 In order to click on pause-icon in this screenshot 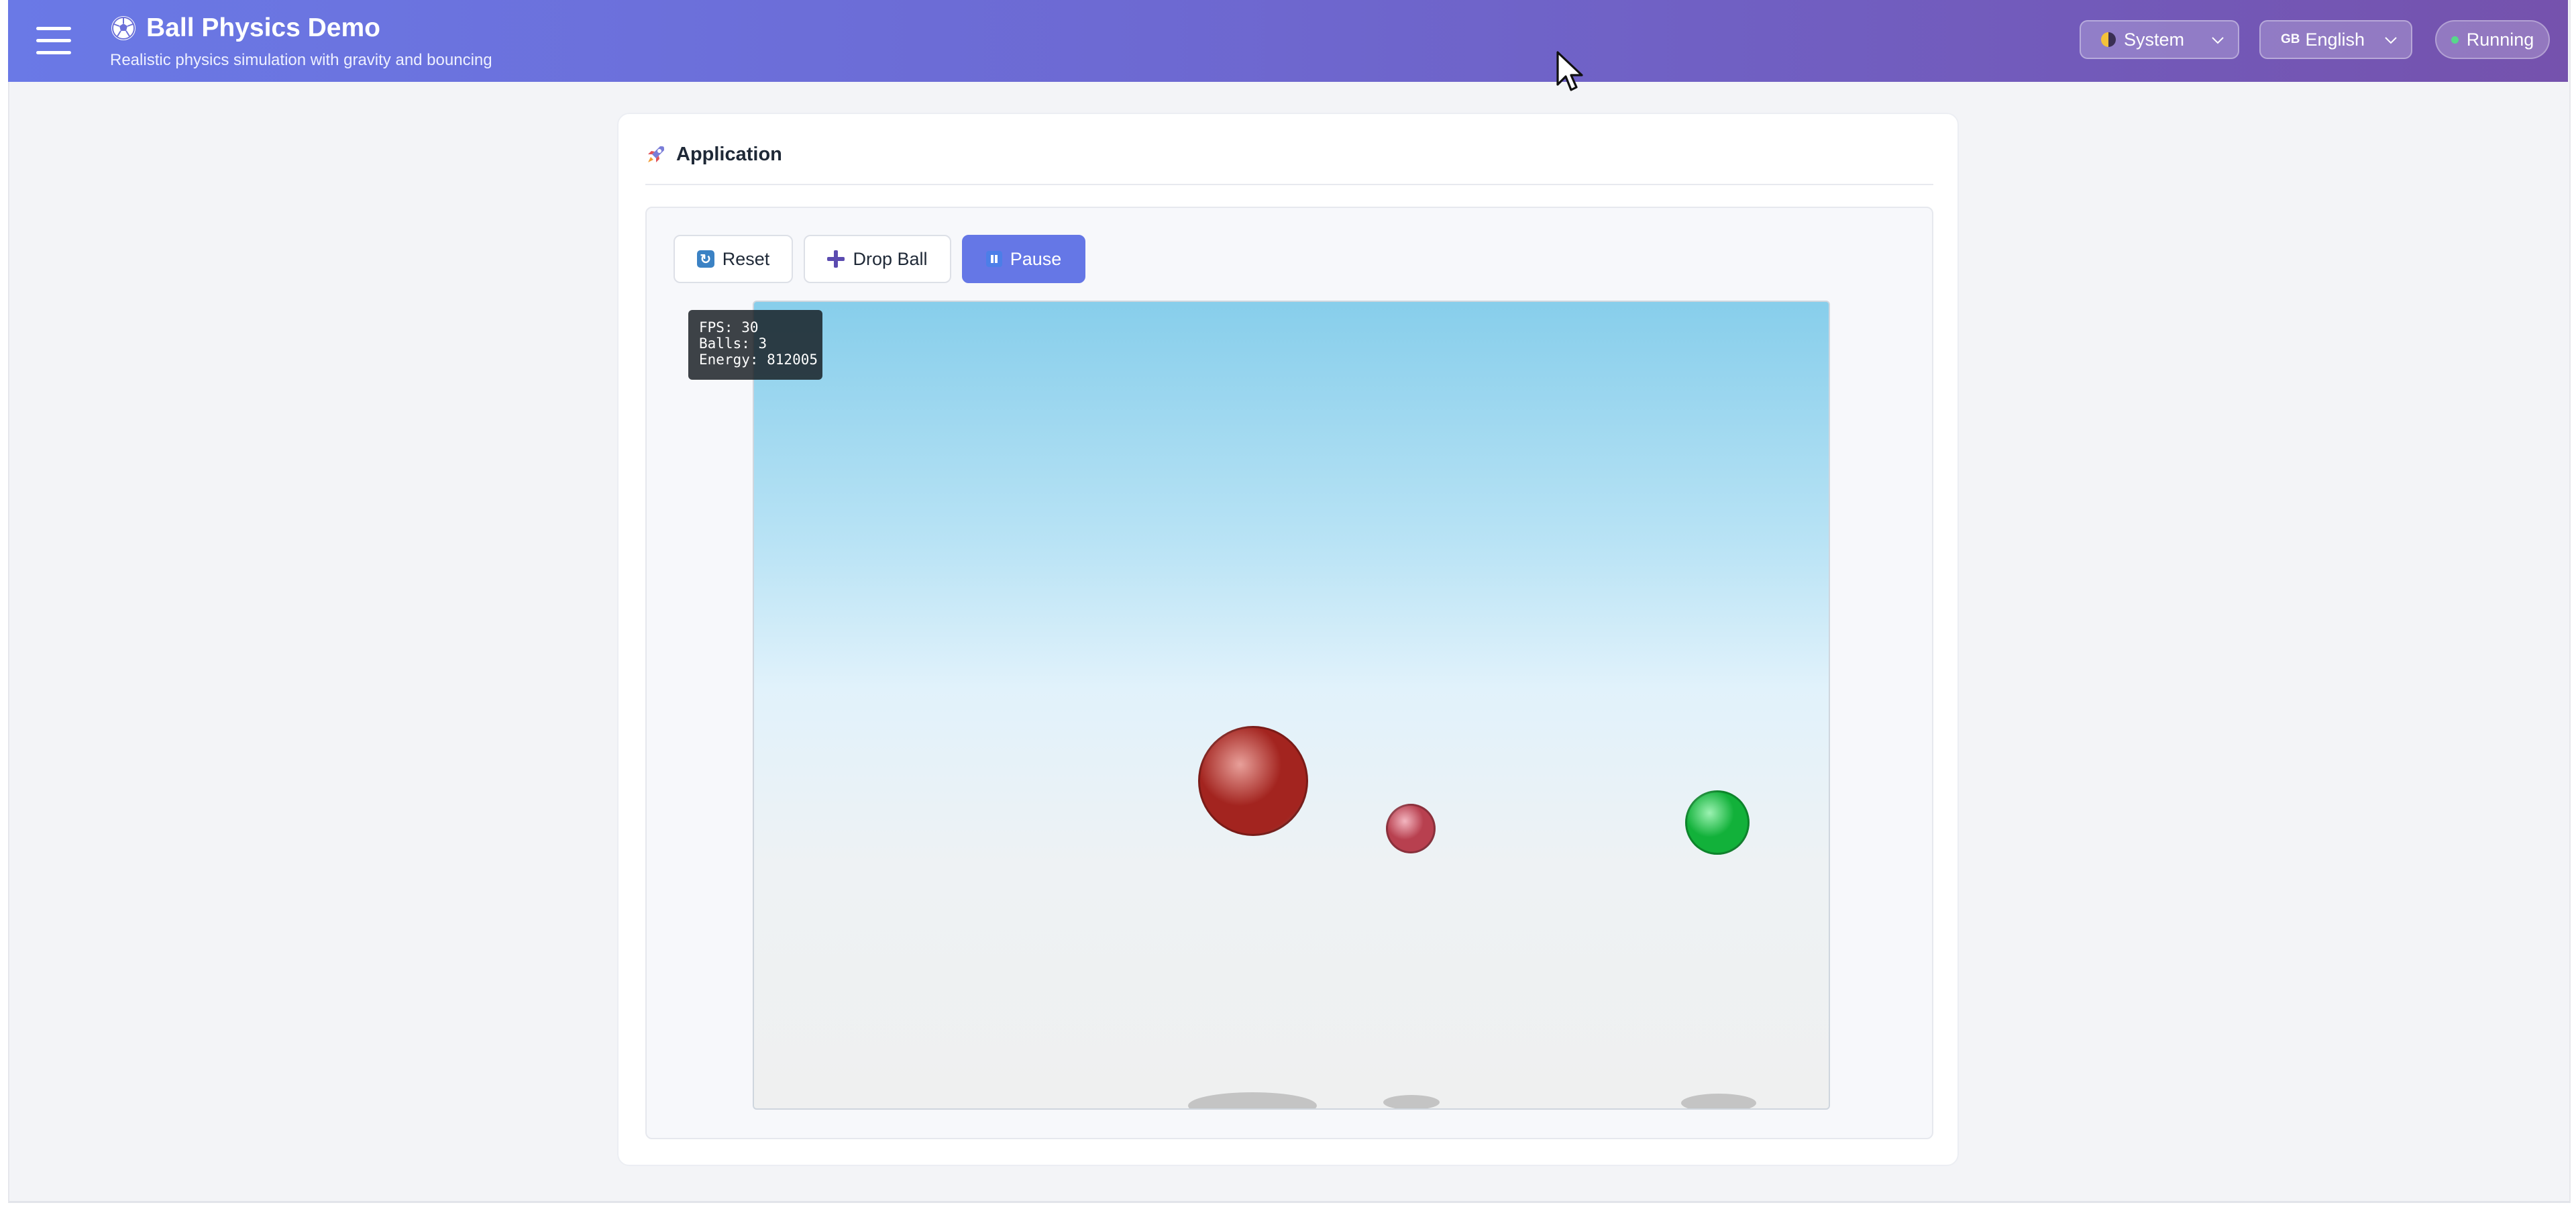, I will do `click(993, 259)`.